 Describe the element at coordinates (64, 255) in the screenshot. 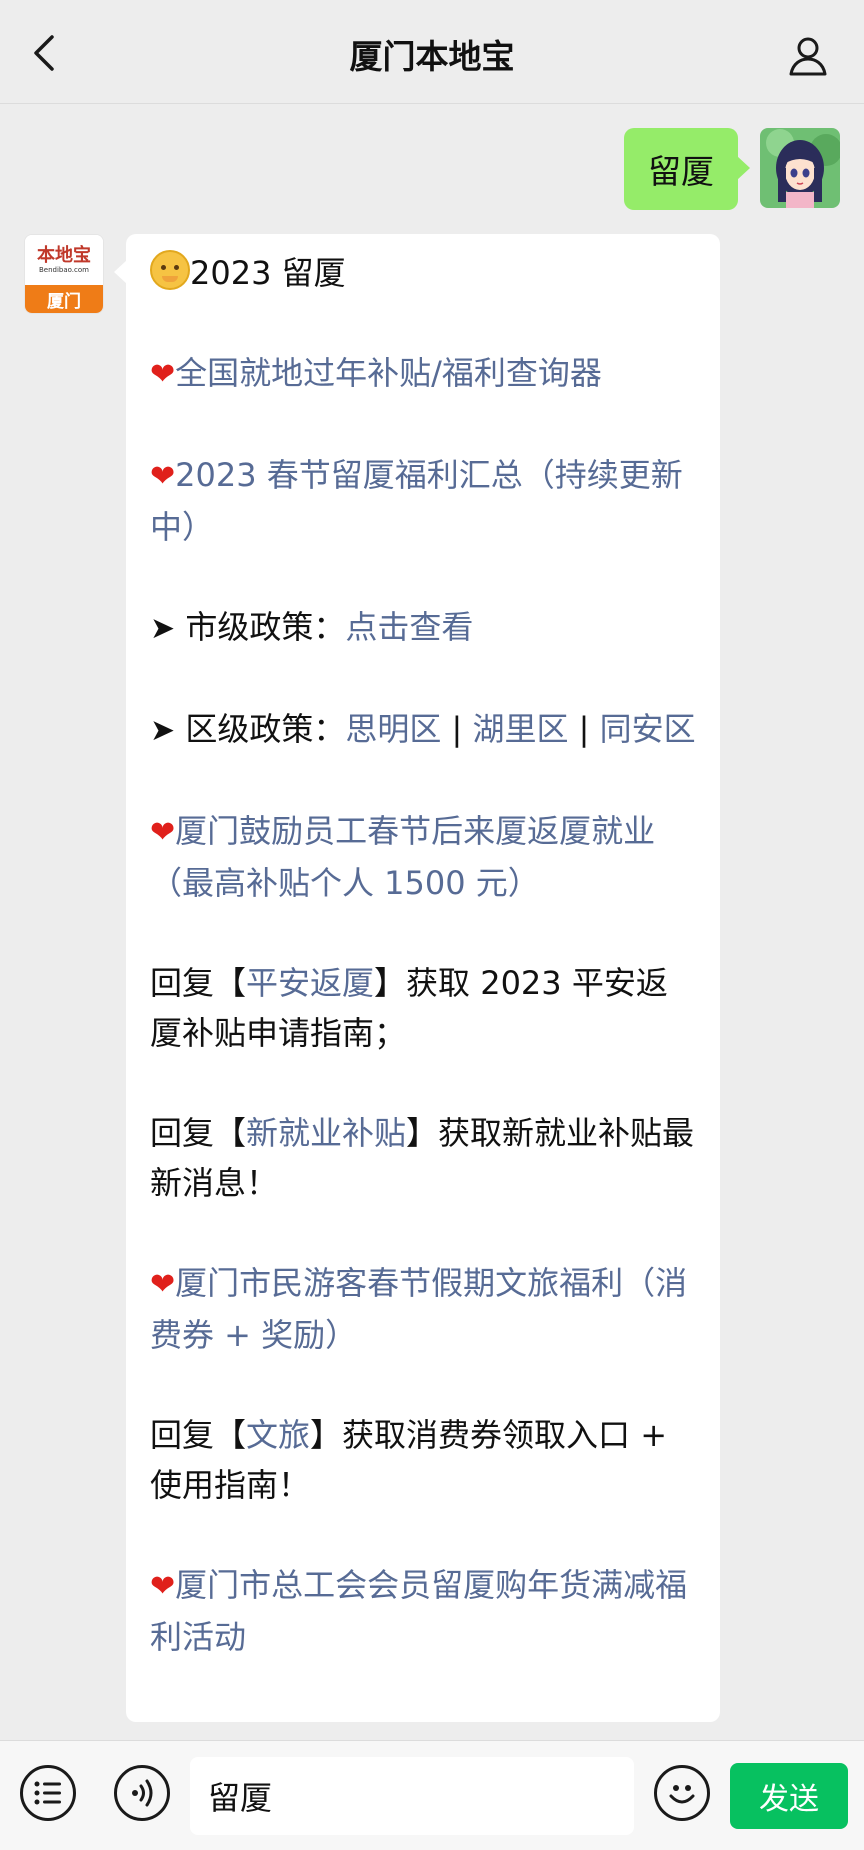

I see `account-brand: 本地宝` at that location.